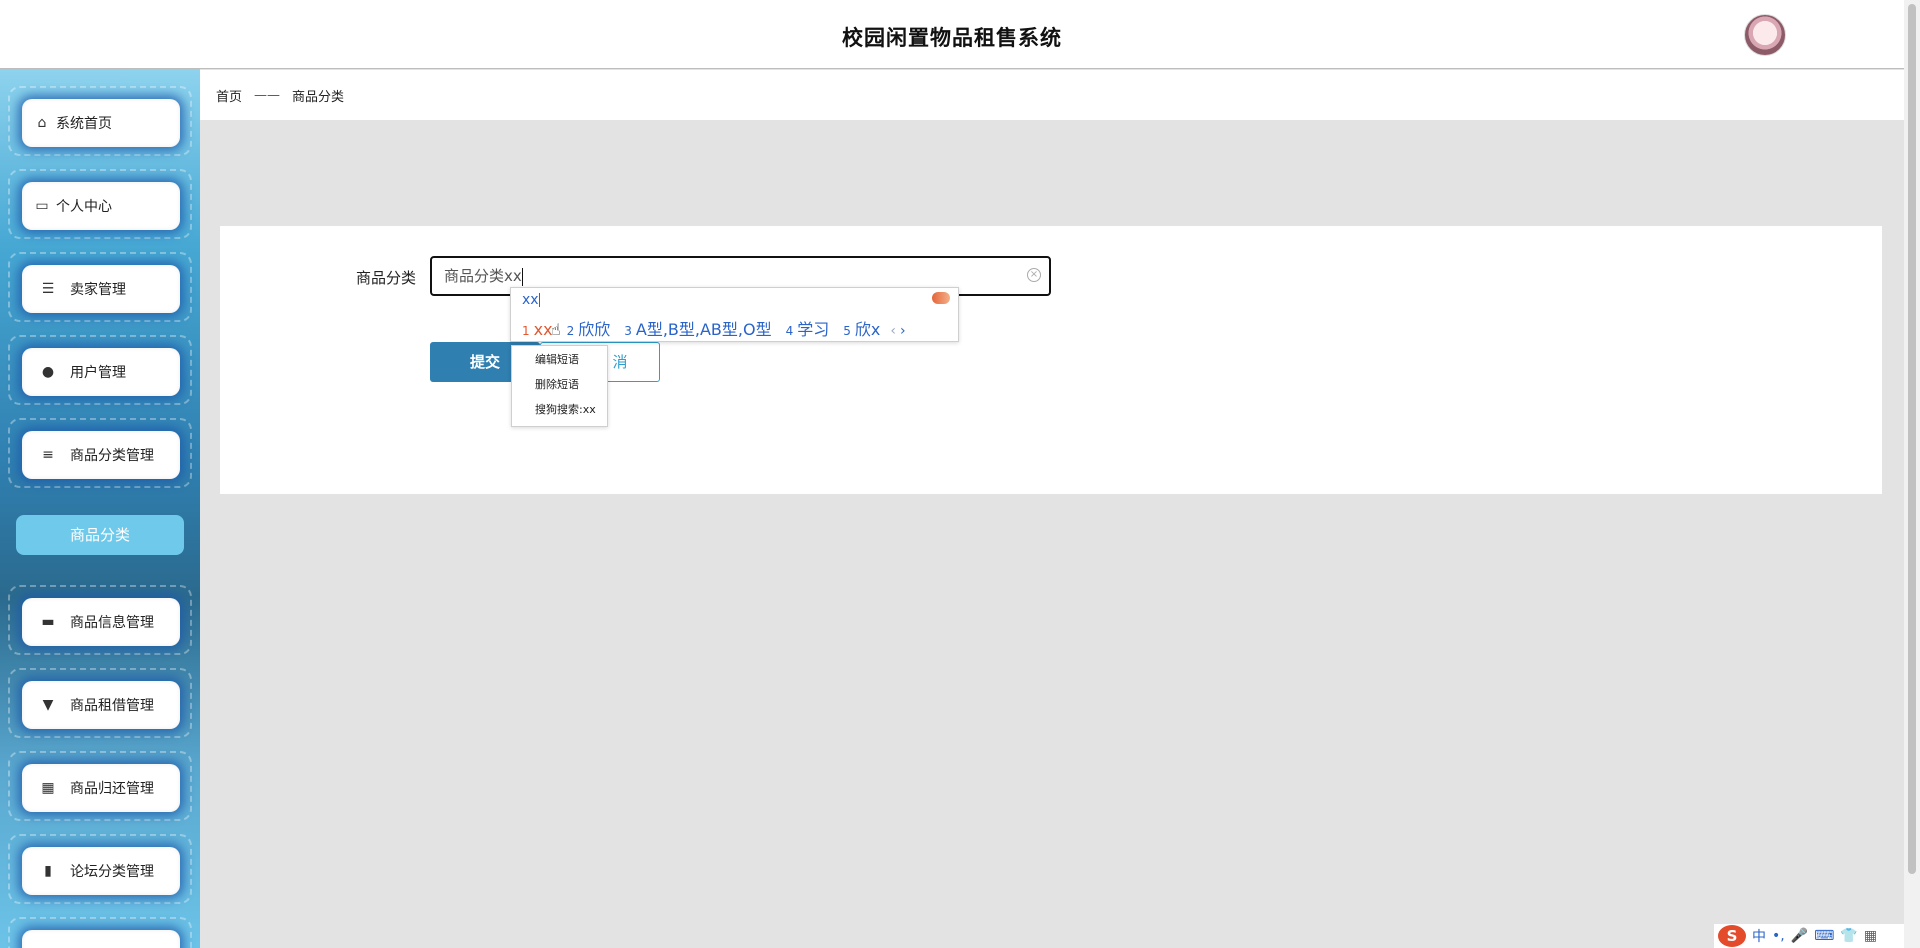 This screenshot has width=1920, height=948. I want to click on sidebar-item-label: 个人中心, so click(84, 207).